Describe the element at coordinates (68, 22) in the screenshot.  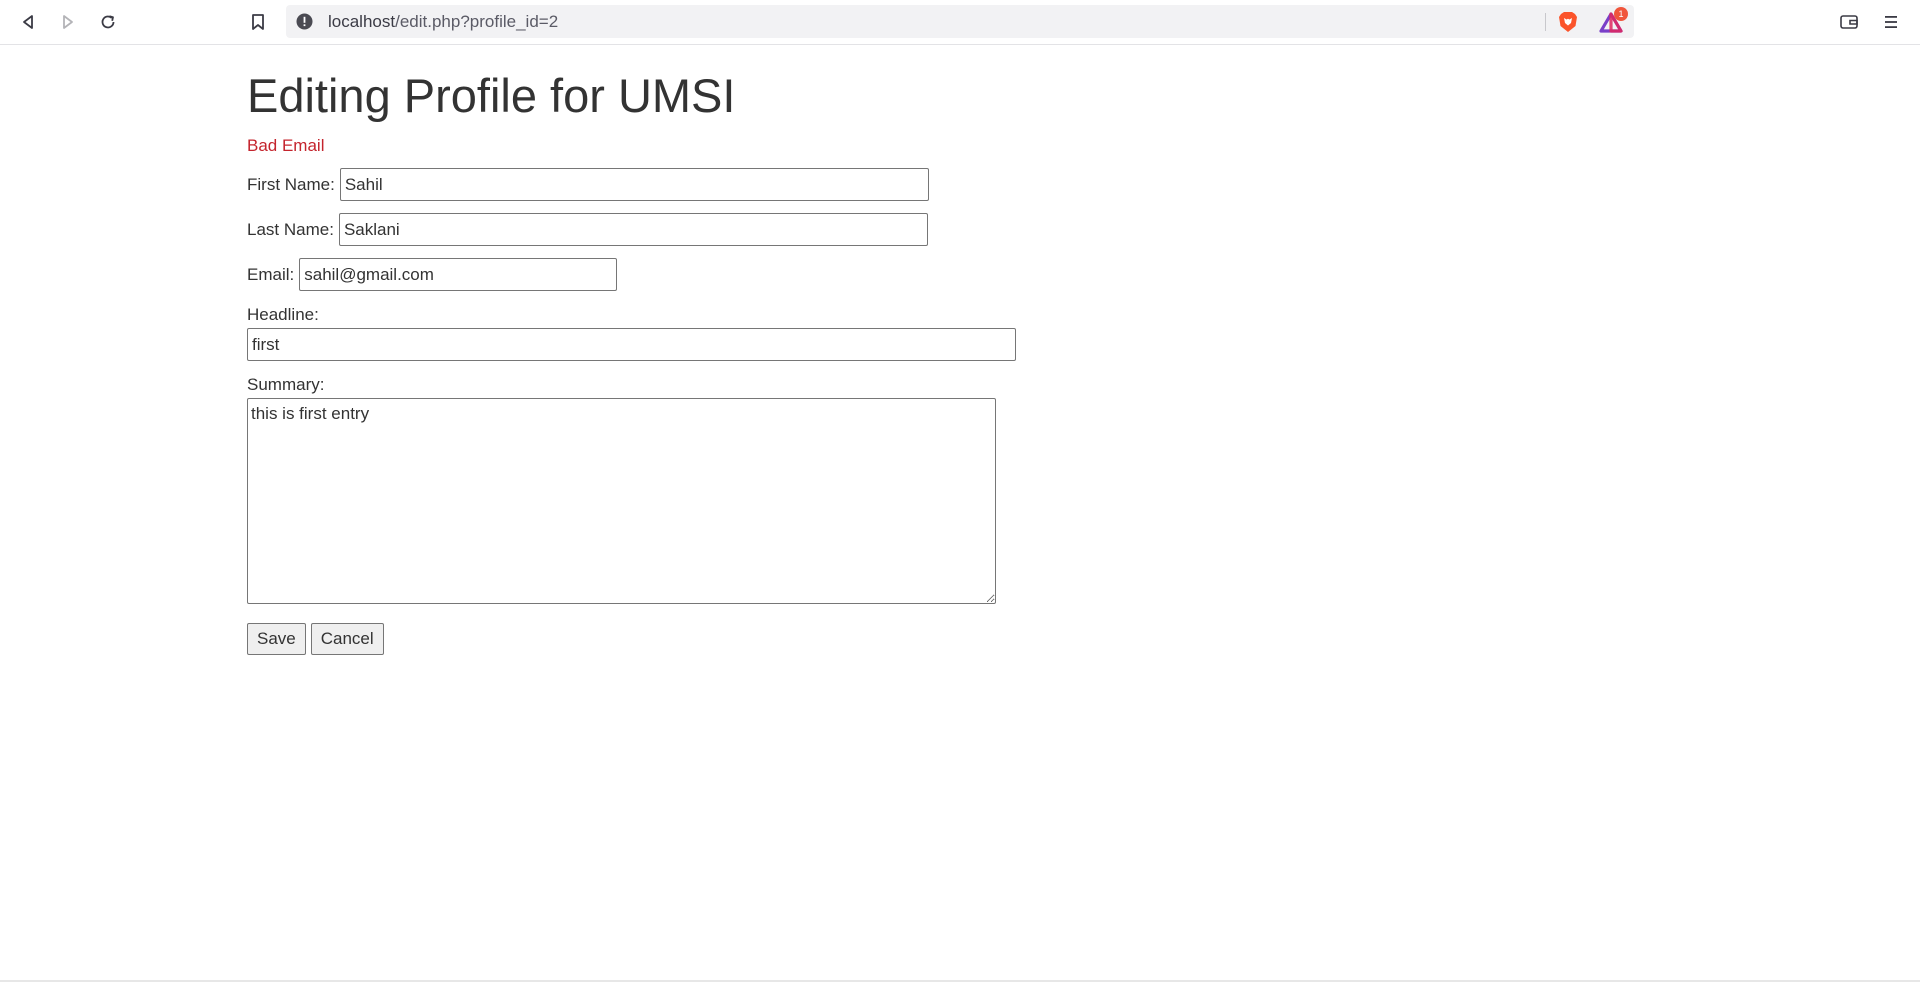
I see `forward-arrow-icon` at that location.